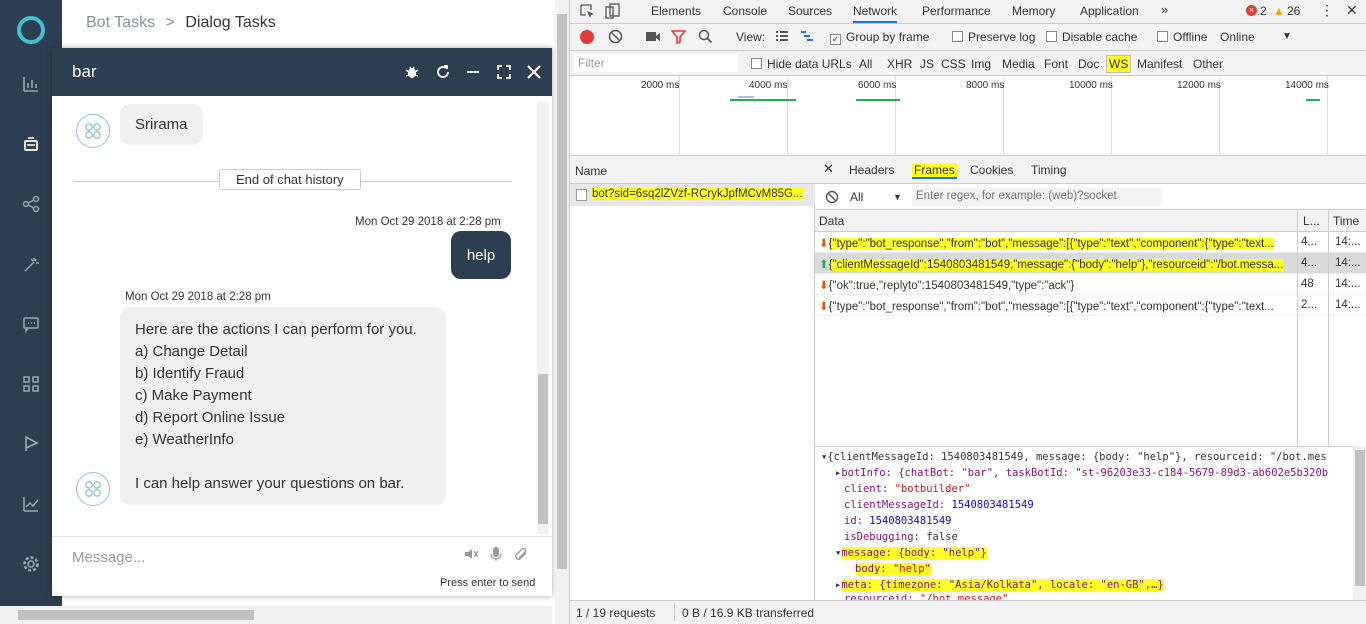 This screenshot has width=1366, height=624. I want to click on page-horizontal-scrollbar, so click(276, 615).